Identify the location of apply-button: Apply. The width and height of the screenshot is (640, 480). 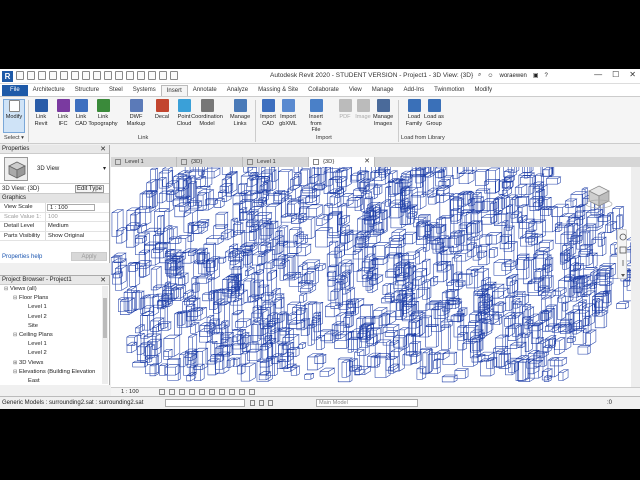
(89, 256).